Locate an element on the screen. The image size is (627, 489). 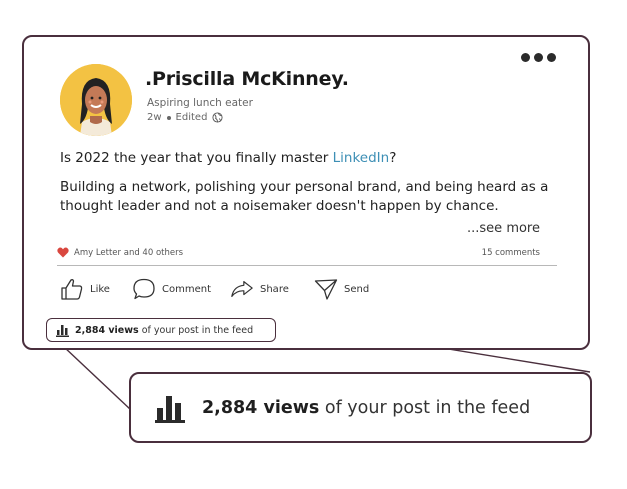
see-more-link: ...see more is located at coordinates (503, 228).